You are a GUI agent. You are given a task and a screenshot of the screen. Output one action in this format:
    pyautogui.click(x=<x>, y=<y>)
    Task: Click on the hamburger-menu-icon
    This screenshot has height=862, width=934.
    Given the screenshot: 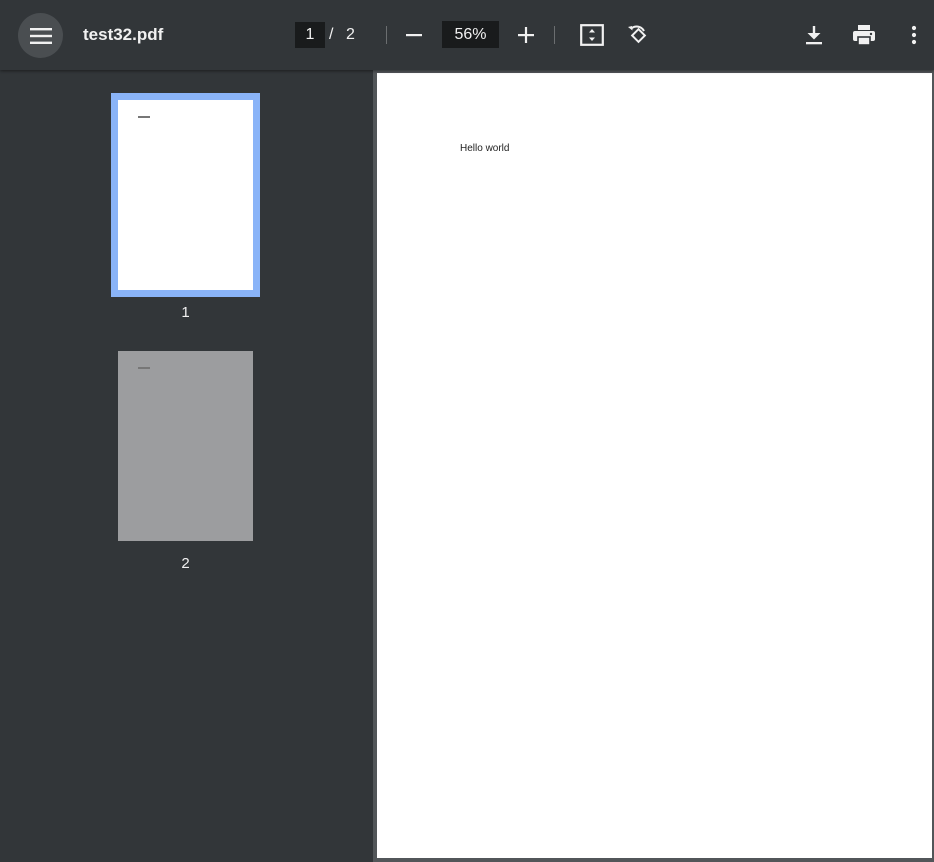 What is the action you would take?
    pyautogui.click(x=40, y=35)
    